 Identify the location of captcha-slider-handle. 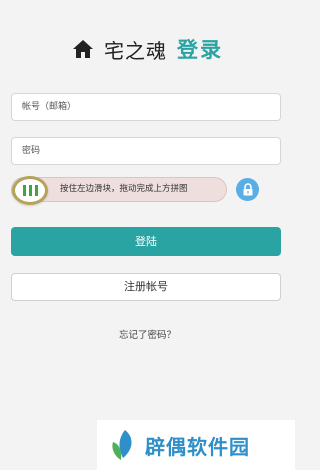
(30, 190).